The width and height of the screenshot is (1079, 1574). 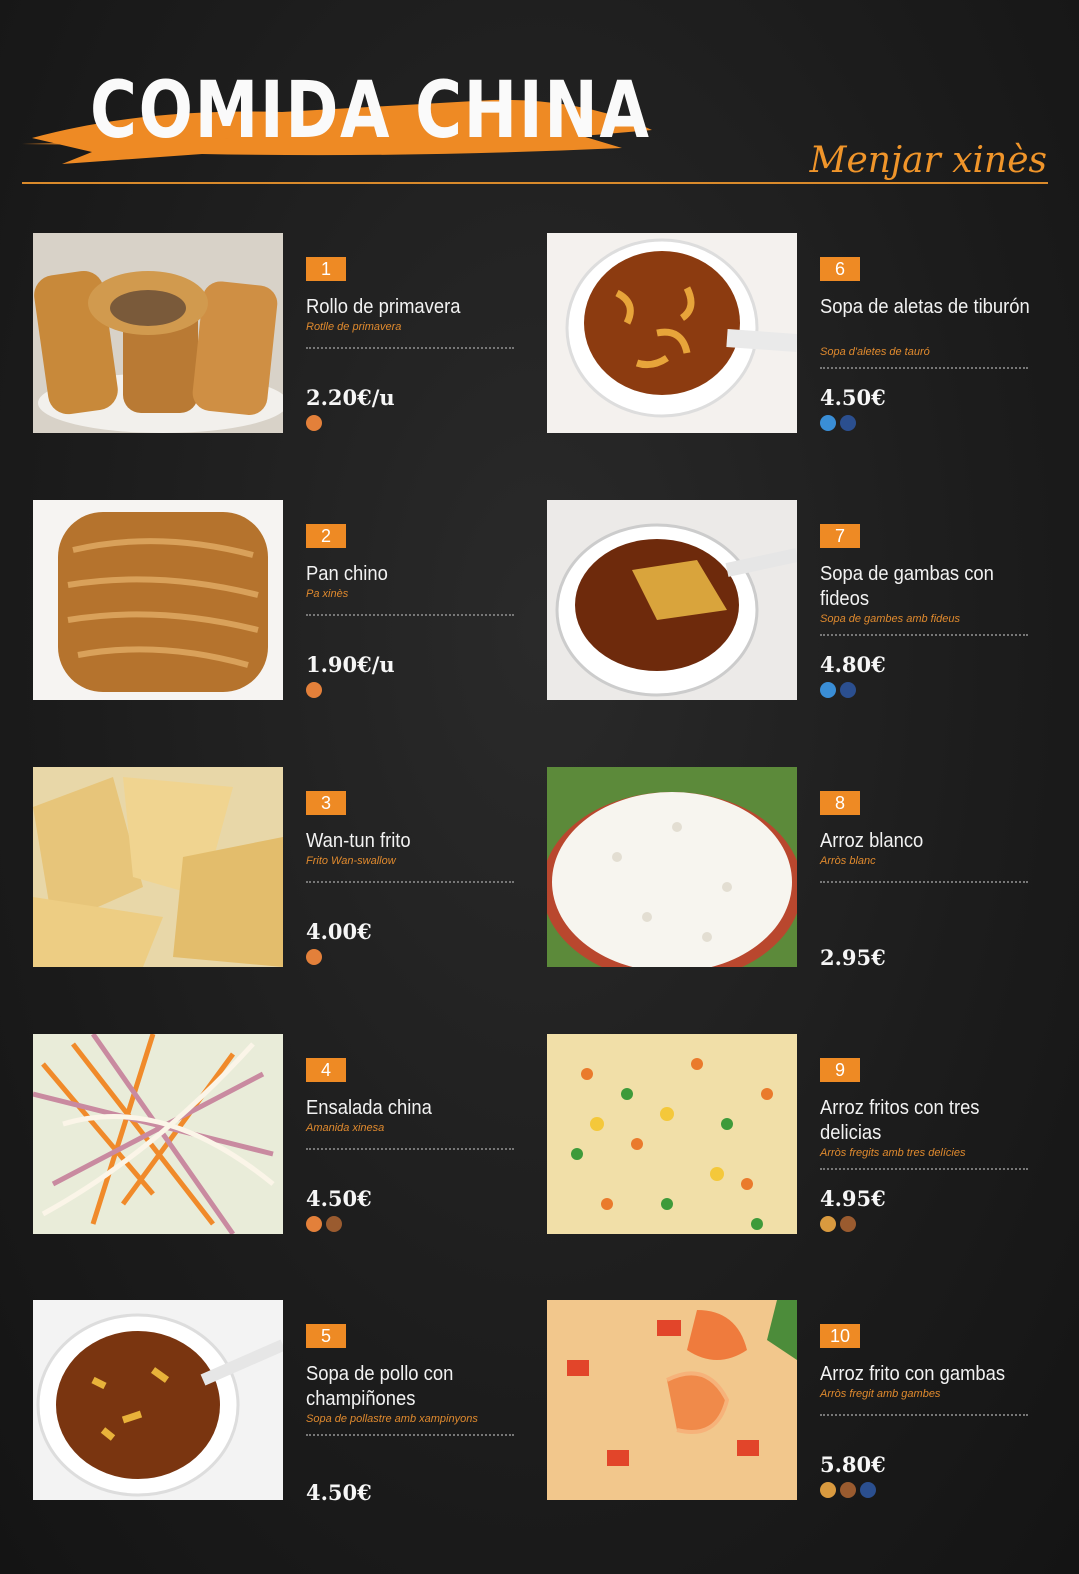 What do you see at coordinates (158, 1134) in the screenshot?
I see `chinese-salad-photo` at bounding box center [158, 1134].